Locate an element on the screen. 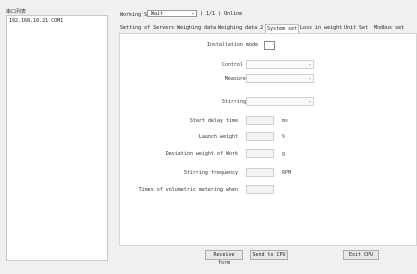 The image size is (417, 274). start-delay-time-label: Start delay time is located at coordinates (213, 121).